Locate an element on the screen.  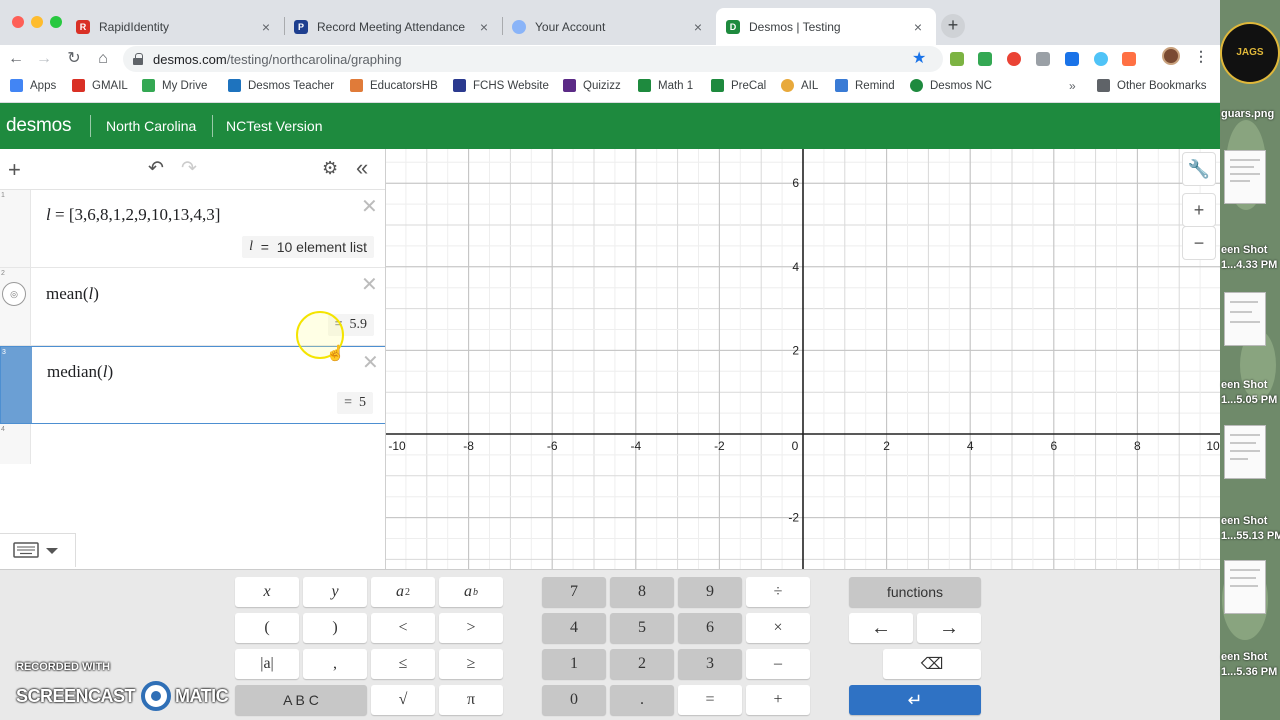
key-decimal: . is located at coordinates (642, 700).